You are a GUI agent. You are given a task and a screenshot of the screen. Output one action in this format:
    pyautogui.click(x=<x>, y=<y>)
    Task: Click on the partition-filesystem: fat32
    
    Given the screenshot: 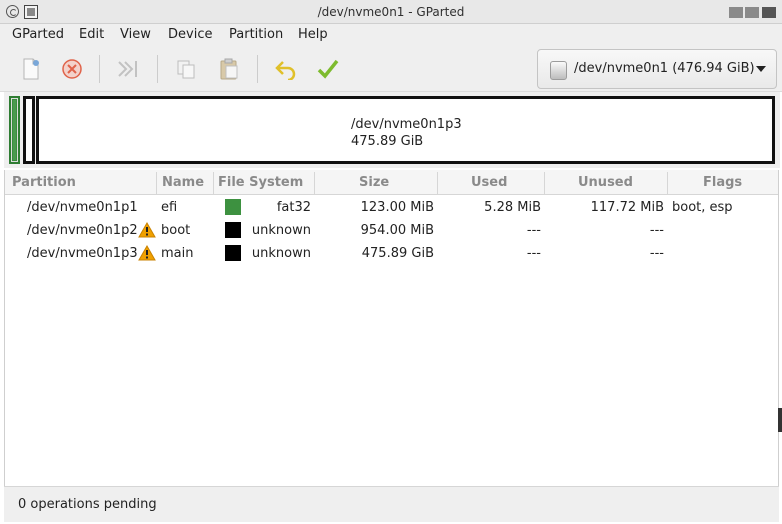 What is the action you would take?
    pyautogui.click(x=293, y=207)
    